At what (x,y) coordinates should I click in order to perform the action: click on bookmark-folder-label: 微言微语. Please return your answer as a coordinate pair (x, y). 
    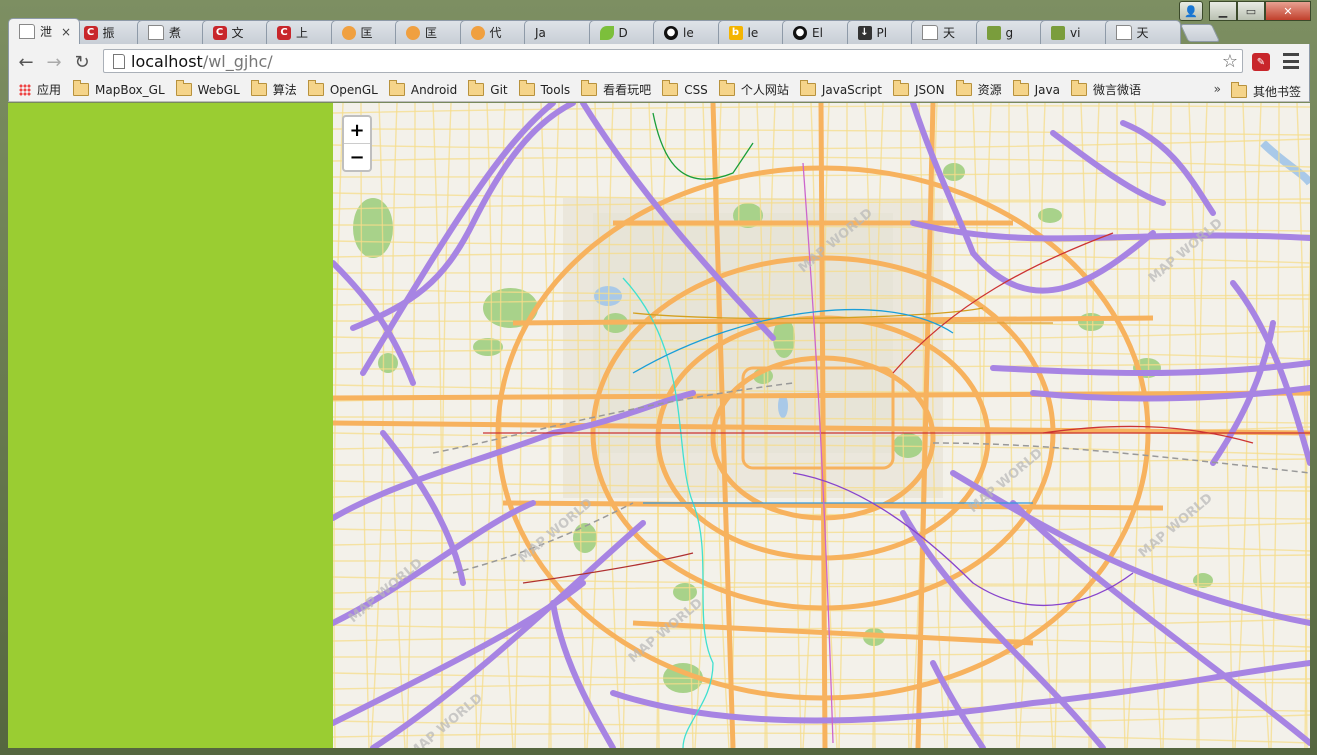
    Looking at the image, I should click on (1116, 90).